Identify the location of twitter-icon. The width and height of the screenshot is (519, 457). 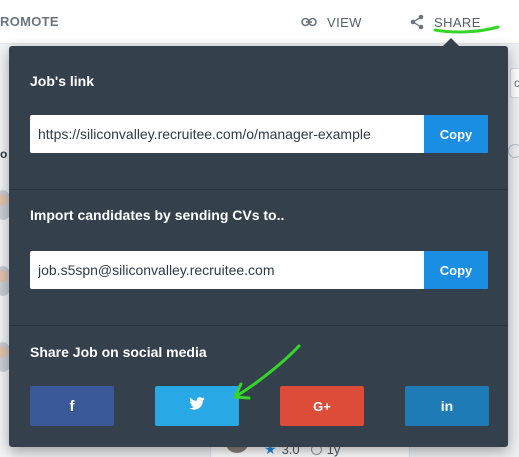
(197, 406).